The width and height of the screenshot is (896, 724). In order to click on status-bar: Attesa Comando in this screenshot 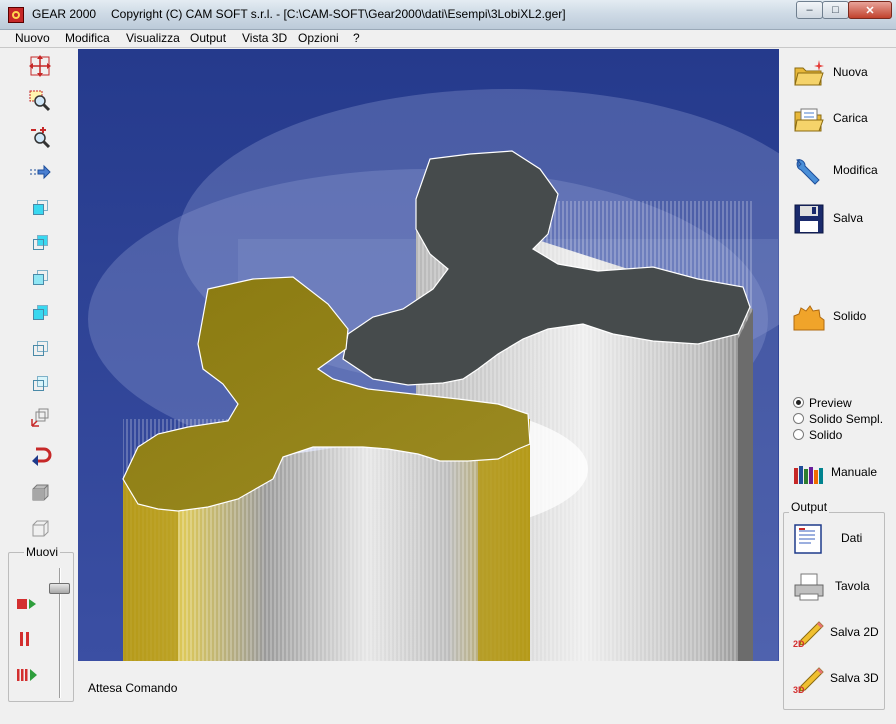, I will do `click(428, 686)`.